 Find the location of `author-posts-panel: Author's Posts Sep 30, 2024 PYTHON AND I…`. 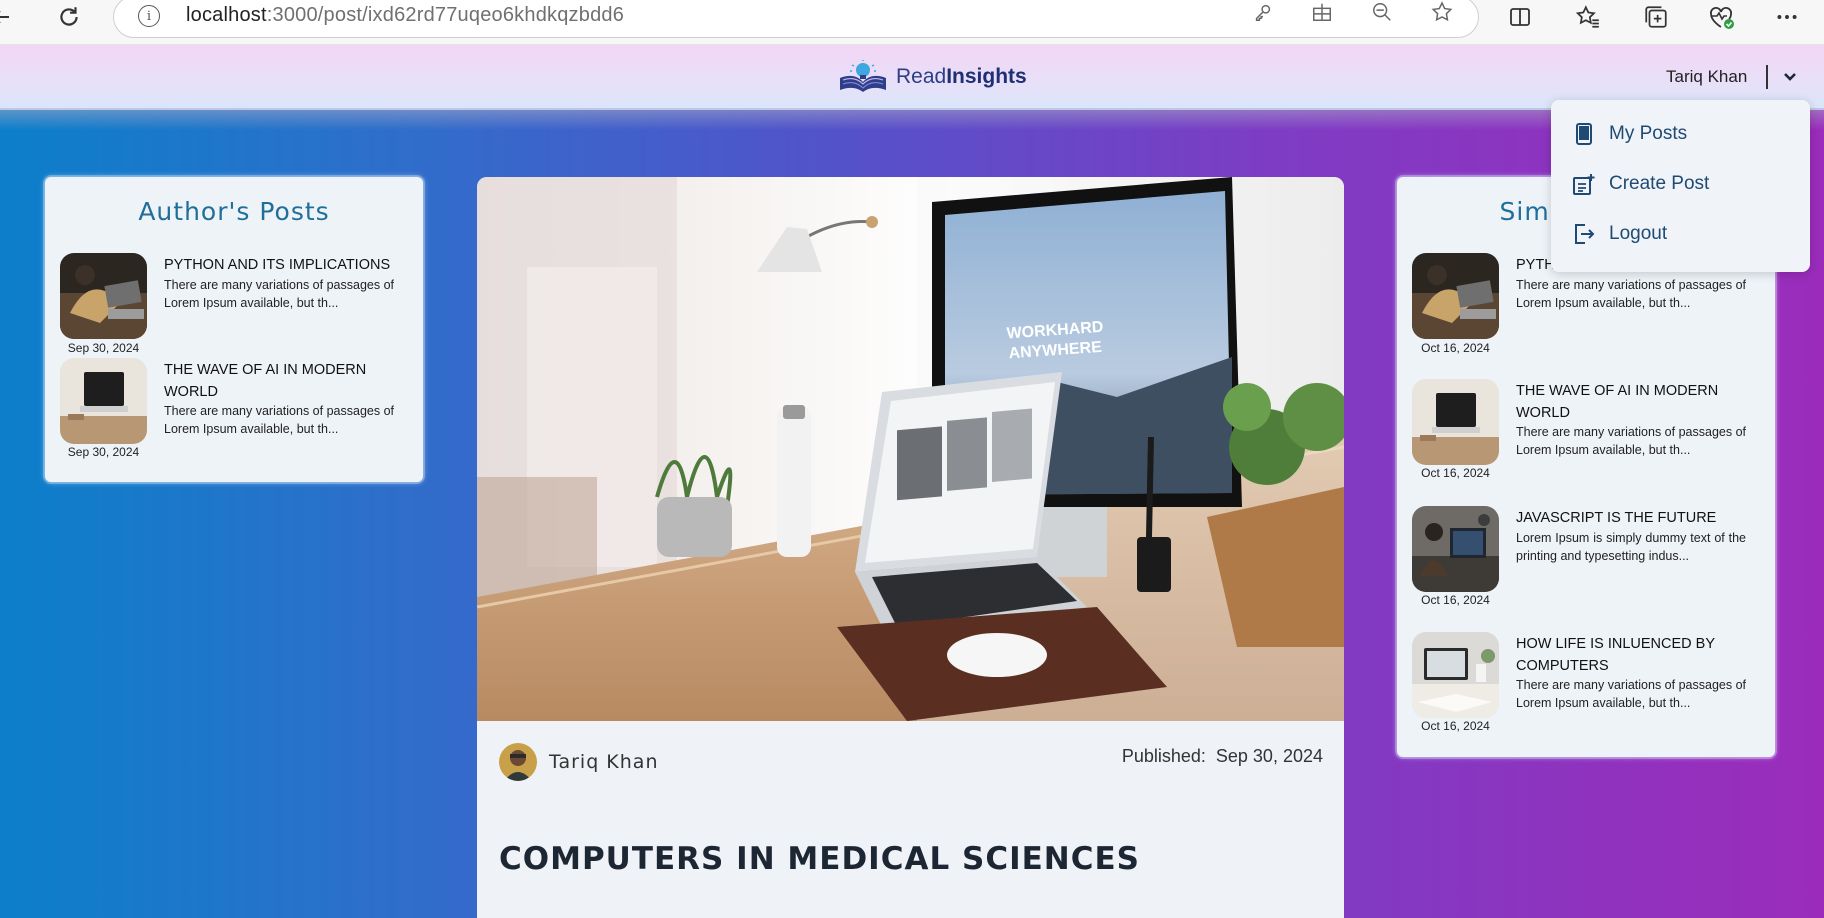

author-posts-panel: Author's Posts Sep 30, 2024 PYTHON AND I… is located at coordinates (234, 329).